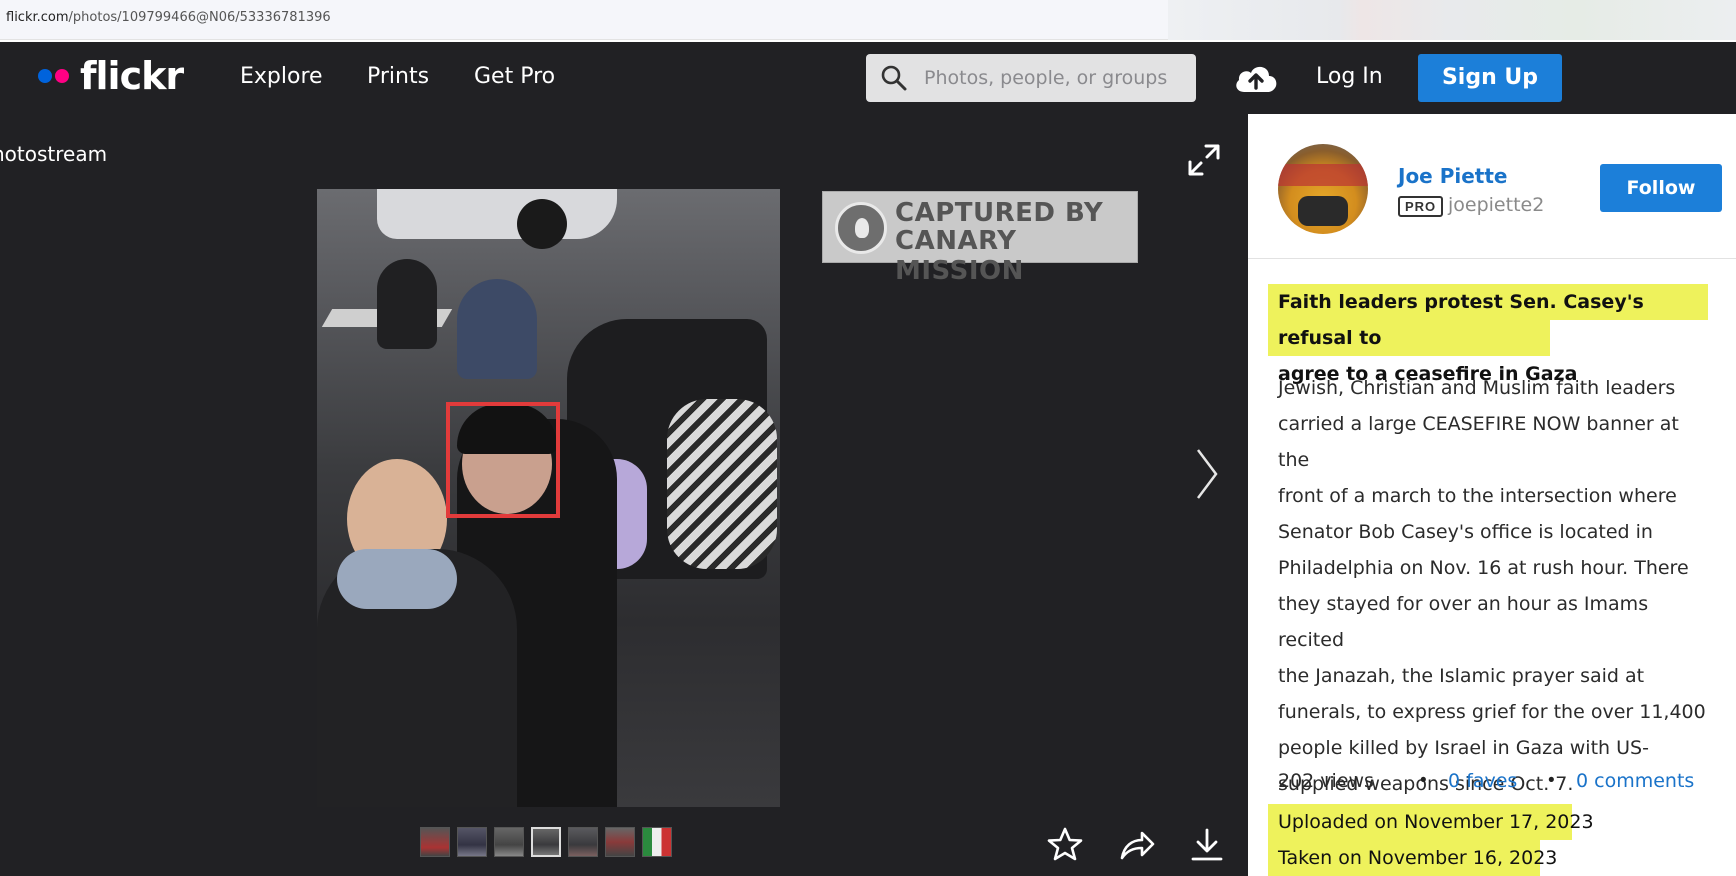  I want to click on login-link: Log In, so click(1349, 76).